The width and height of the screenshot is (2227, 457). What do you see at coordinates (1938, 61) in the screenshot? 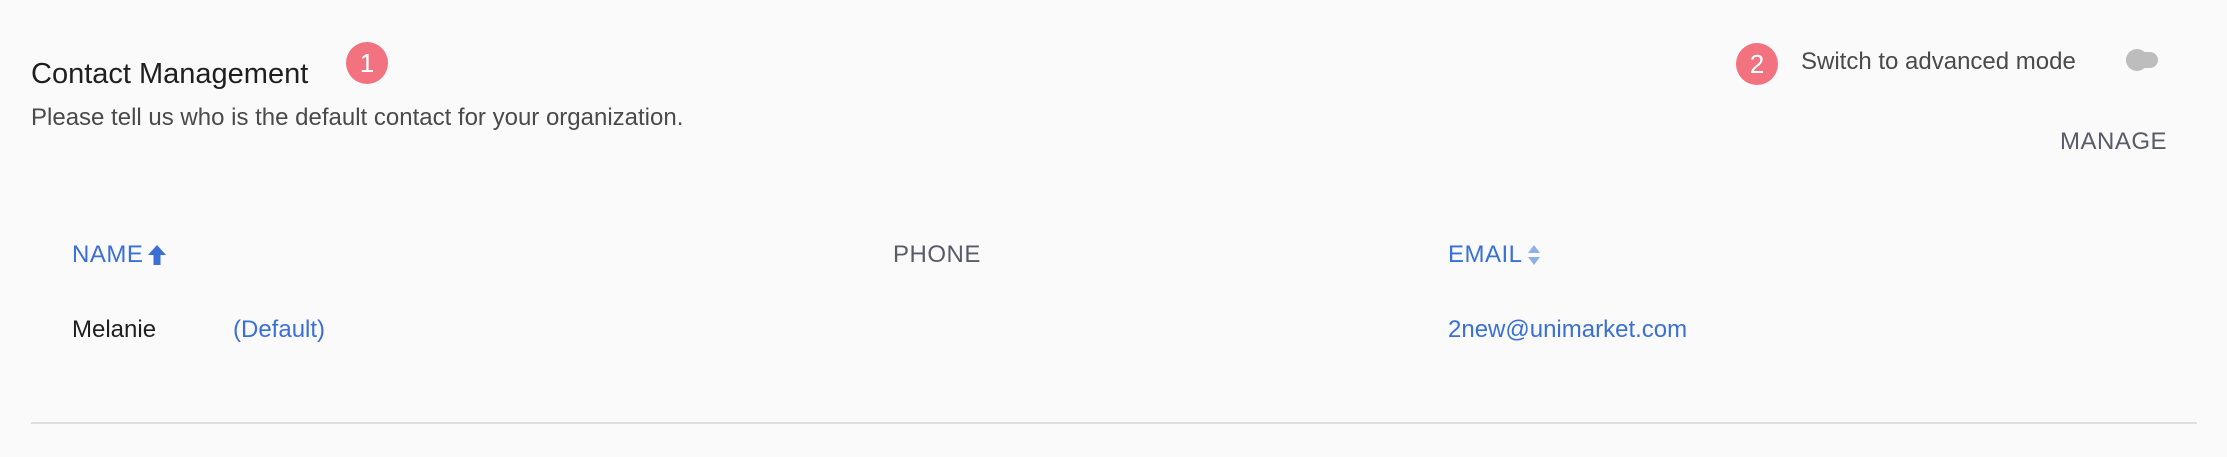
I see `advanced-mode-label: Switch to advanced mode` at bounding box center [1938, 61].